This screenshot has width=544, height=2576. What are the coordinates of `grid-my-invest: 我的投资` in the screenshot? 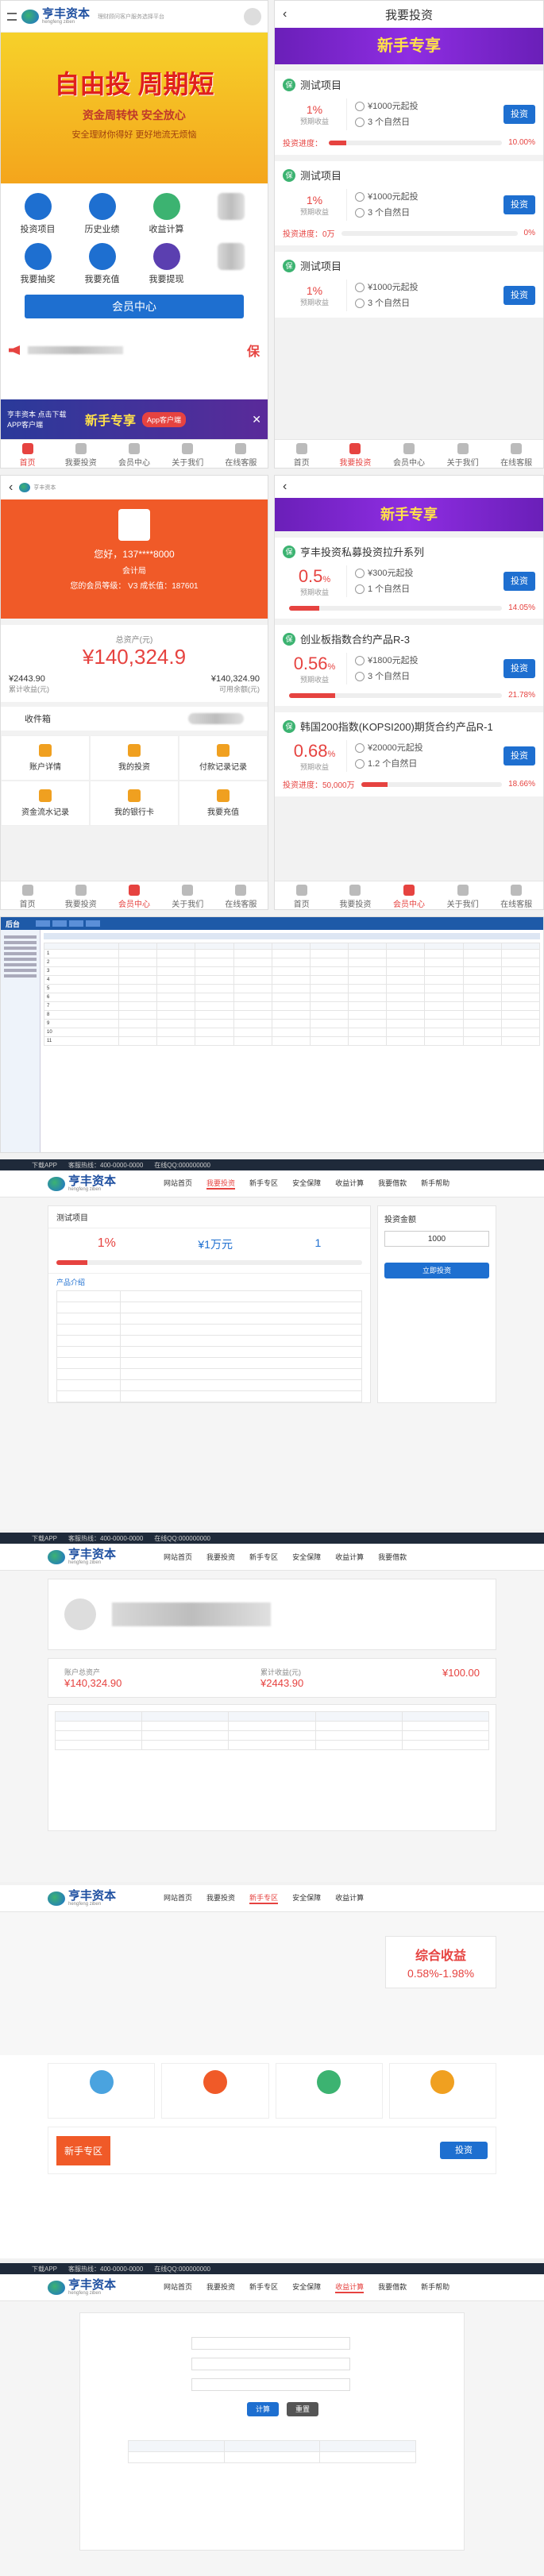 It's located at (134, 758).